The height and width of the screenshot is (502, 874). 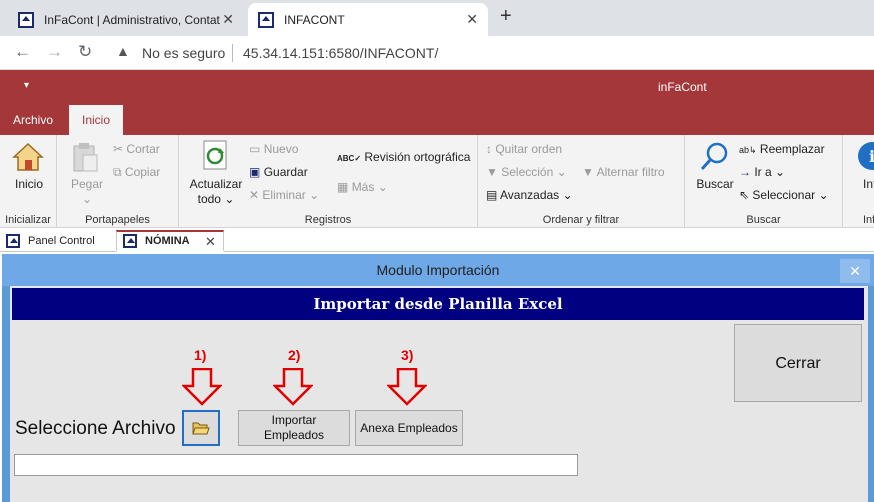 I want to click on object-tab-bar: Panel Control NÓMINA ✕, so click(x=437, y=240).